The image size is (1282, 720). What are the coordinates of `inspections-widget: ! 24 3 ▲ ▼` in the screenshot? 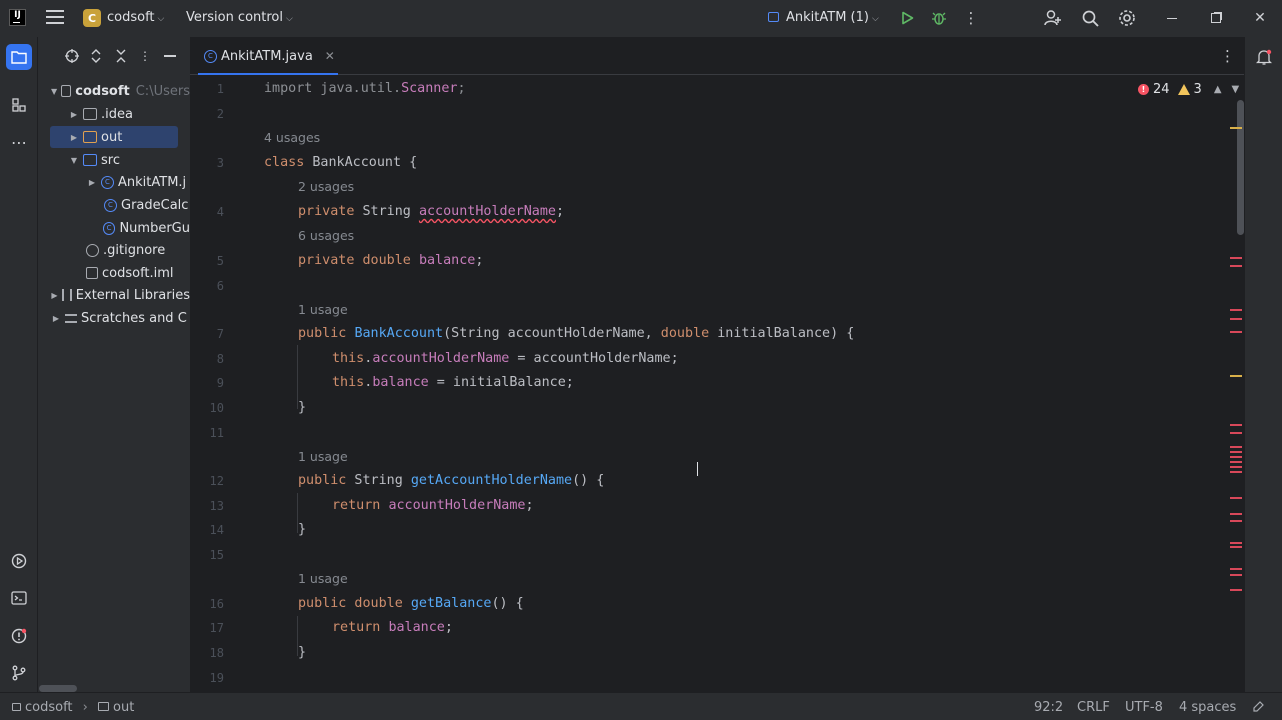 It's located at (1188, 89).